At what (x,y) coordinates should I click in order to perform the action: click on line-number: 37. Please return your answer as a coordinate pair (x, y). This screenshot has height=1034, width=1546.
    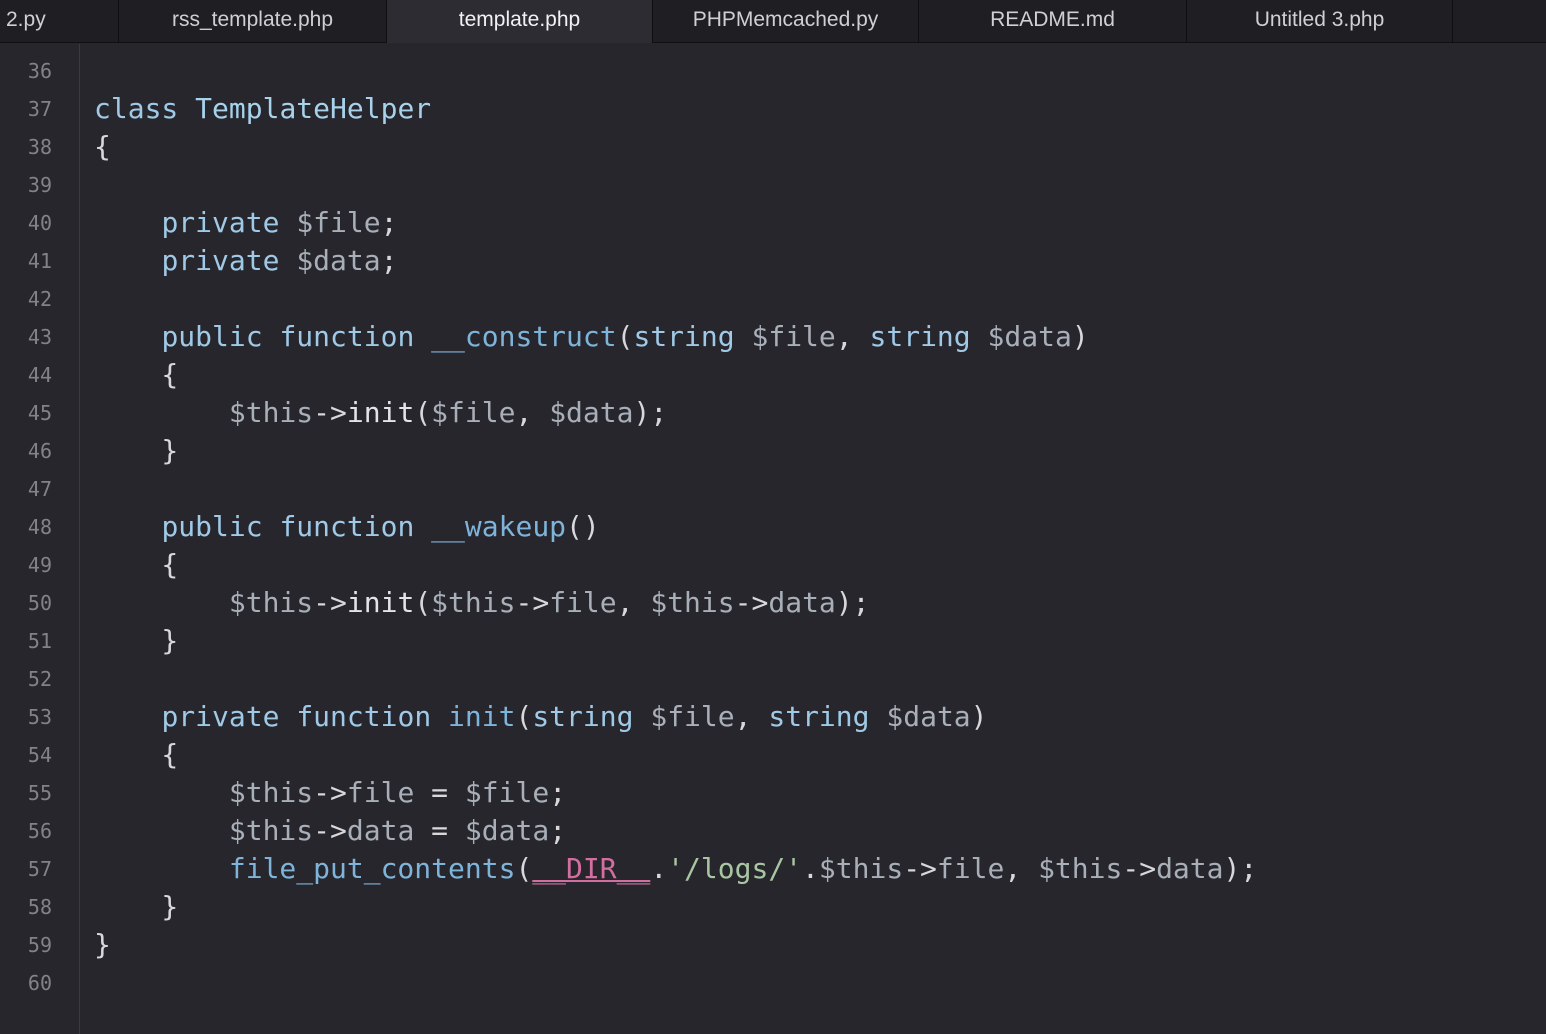
    Looking at the image, I should click on (39, 109).